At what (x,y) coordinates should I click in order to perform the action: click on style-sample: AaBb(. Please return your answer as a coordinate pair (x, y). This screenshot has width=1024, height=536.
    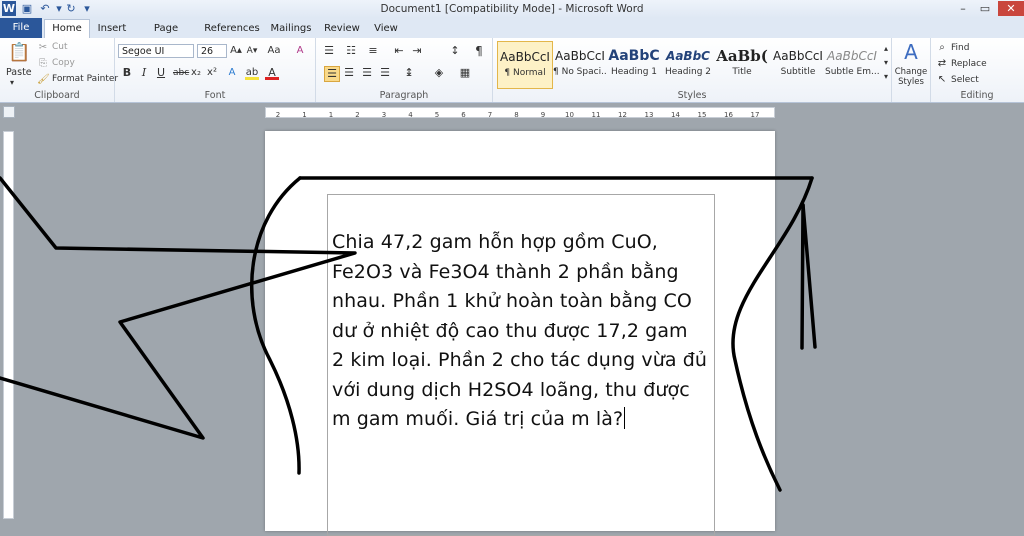
    Looking at the image, I should click on (742, 56).